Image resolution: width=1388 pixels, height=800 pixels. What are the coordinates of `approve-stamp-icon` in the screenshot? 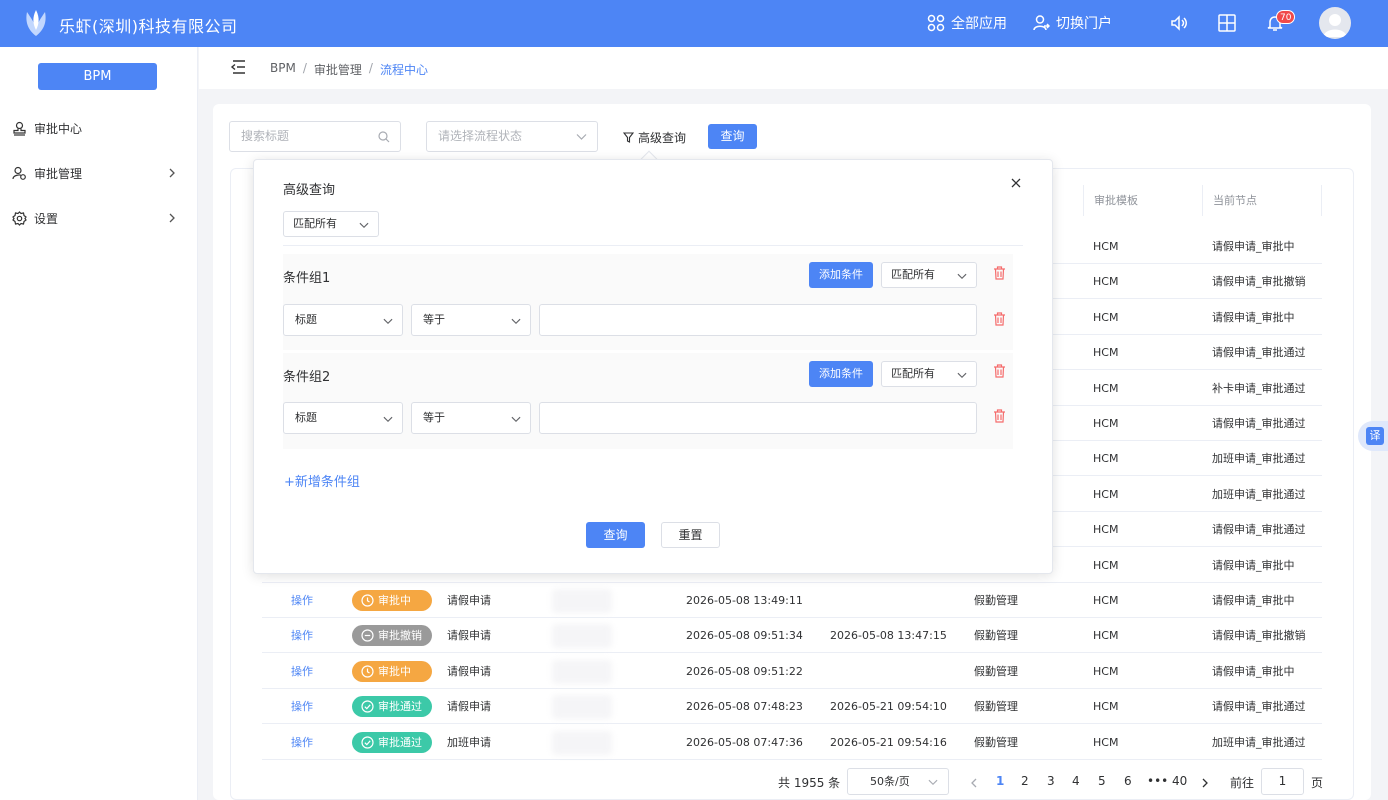 It's located at (19, 128).